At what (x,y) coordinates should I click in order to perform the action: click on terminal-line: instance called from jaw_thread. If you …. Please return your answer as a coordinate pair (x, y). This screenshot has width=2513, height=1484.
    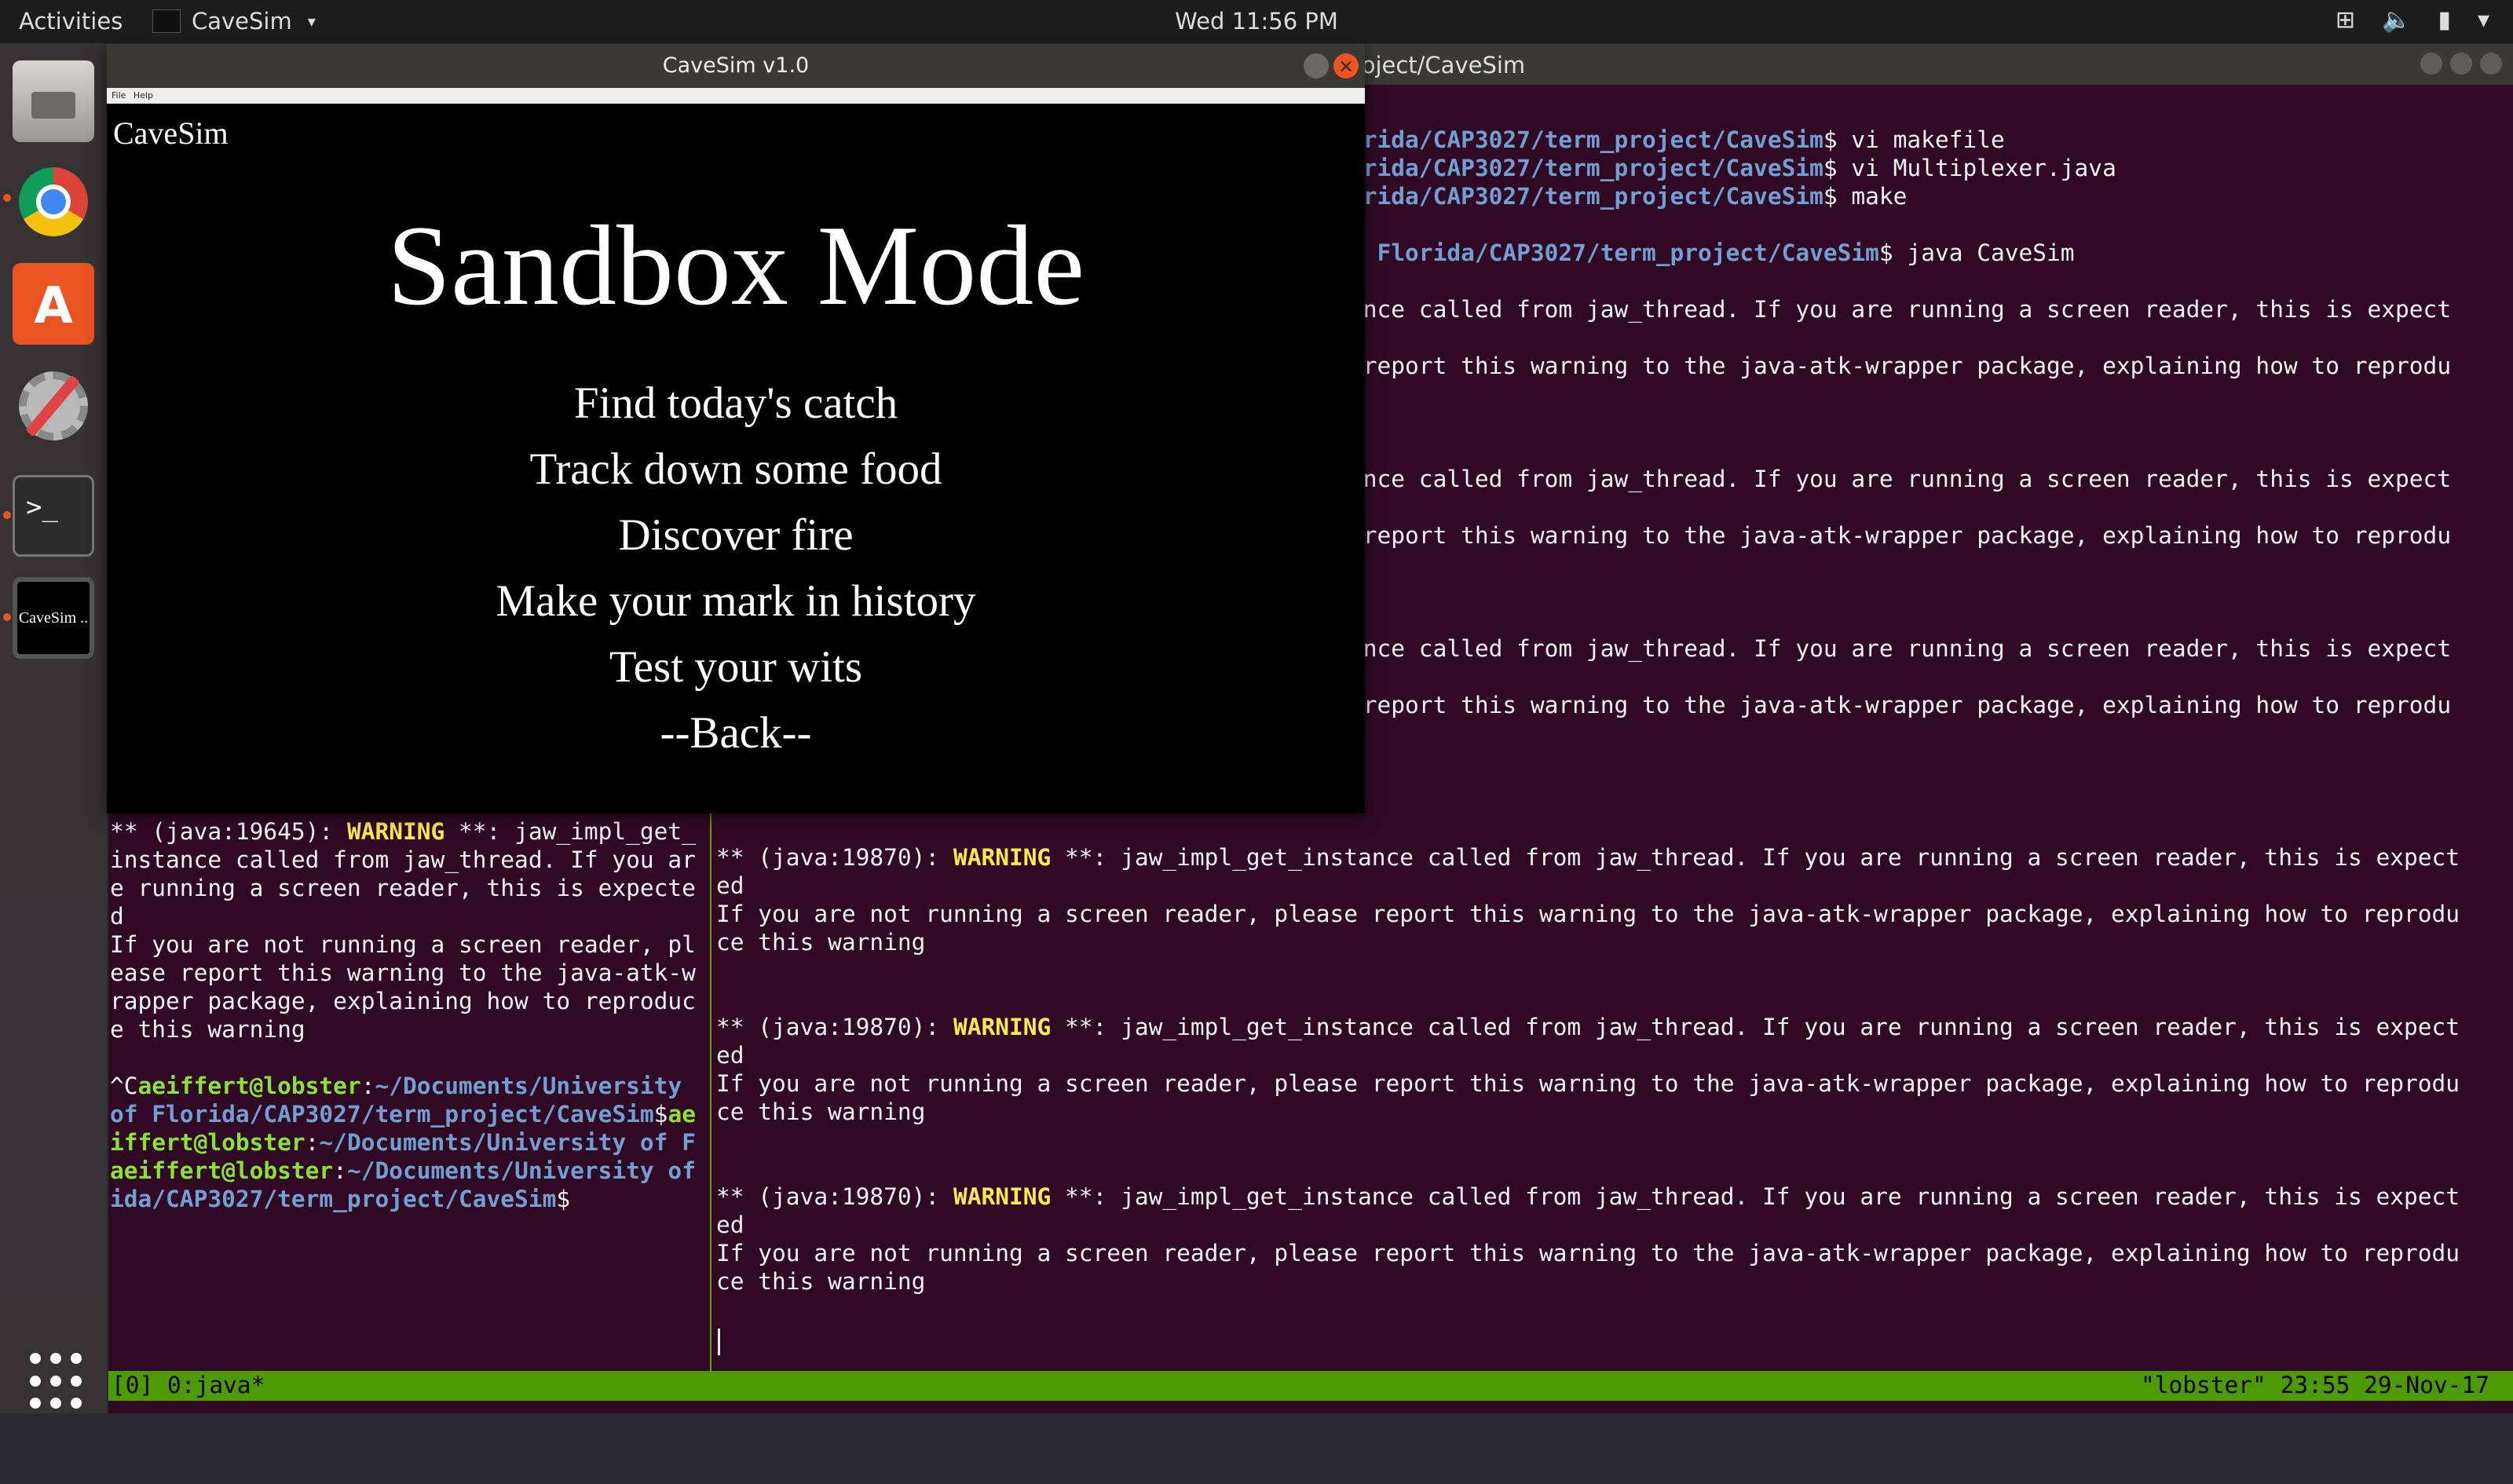
    Looking at the image, I should click on (408, 860).